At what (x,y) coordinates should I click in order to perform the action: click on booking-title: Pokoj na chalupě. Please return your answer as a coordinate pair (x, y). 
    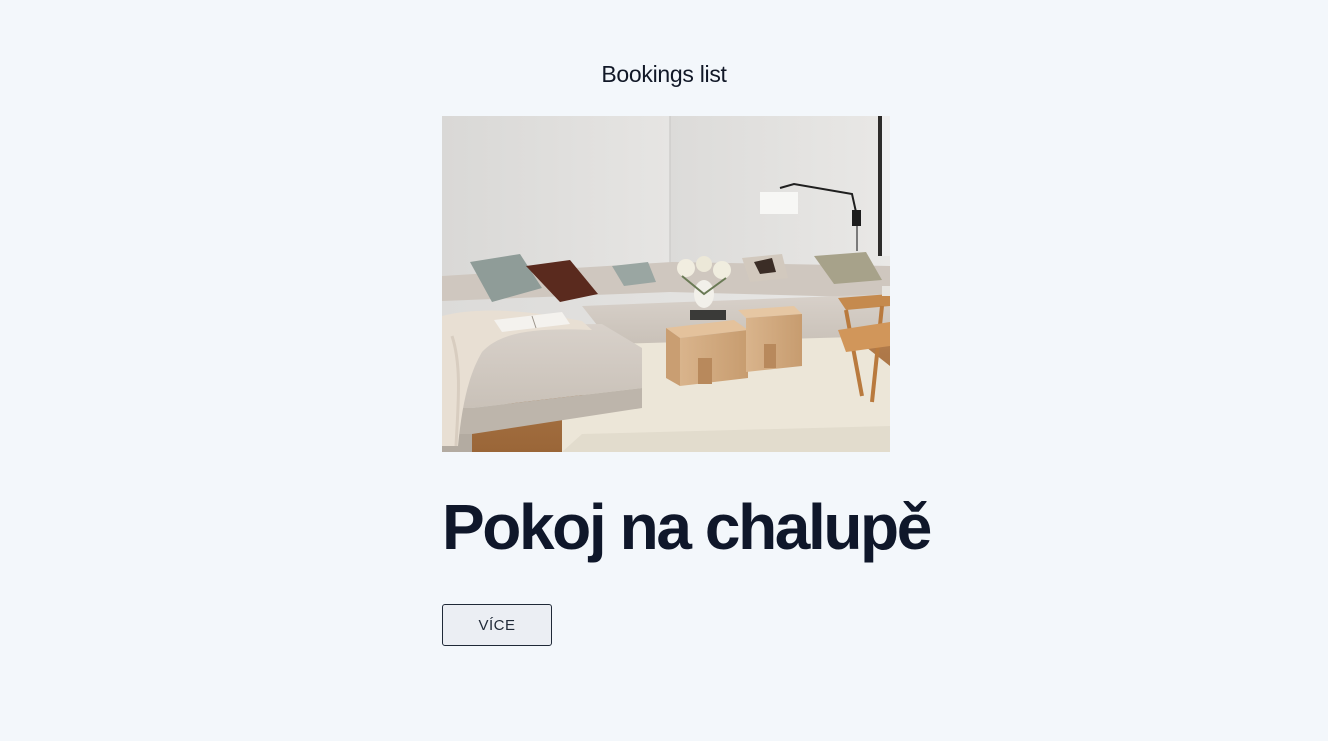
    Looking at the image, I should click on (687, 527).